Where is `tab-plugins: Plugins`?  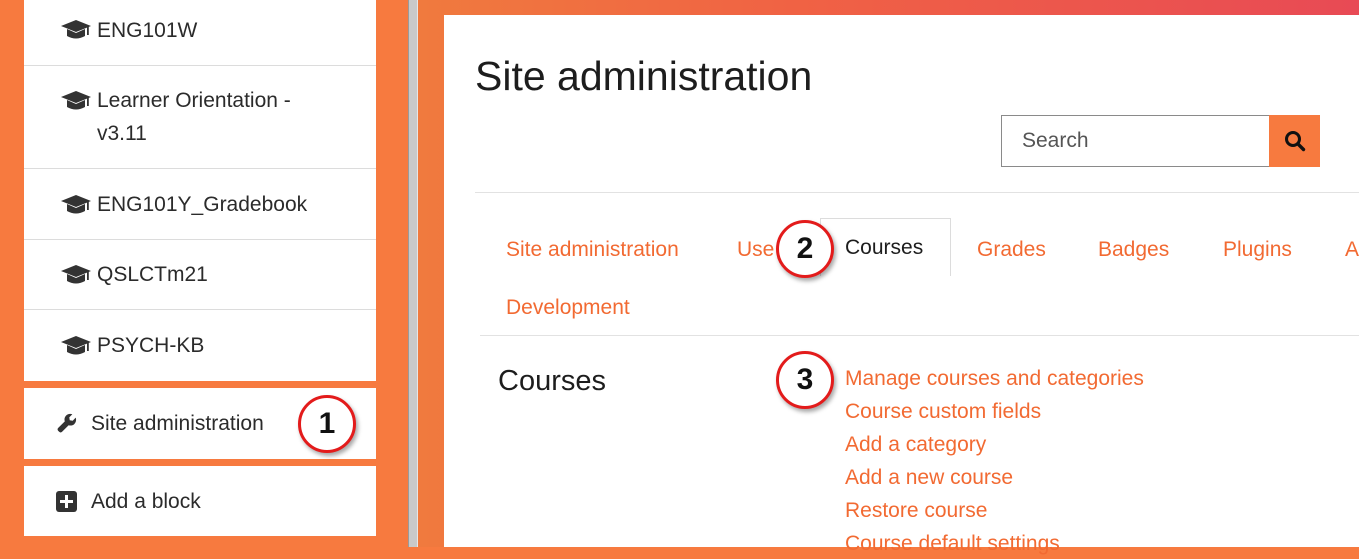 tab-plugins: Plugins is located at coordinates (1257, 250).